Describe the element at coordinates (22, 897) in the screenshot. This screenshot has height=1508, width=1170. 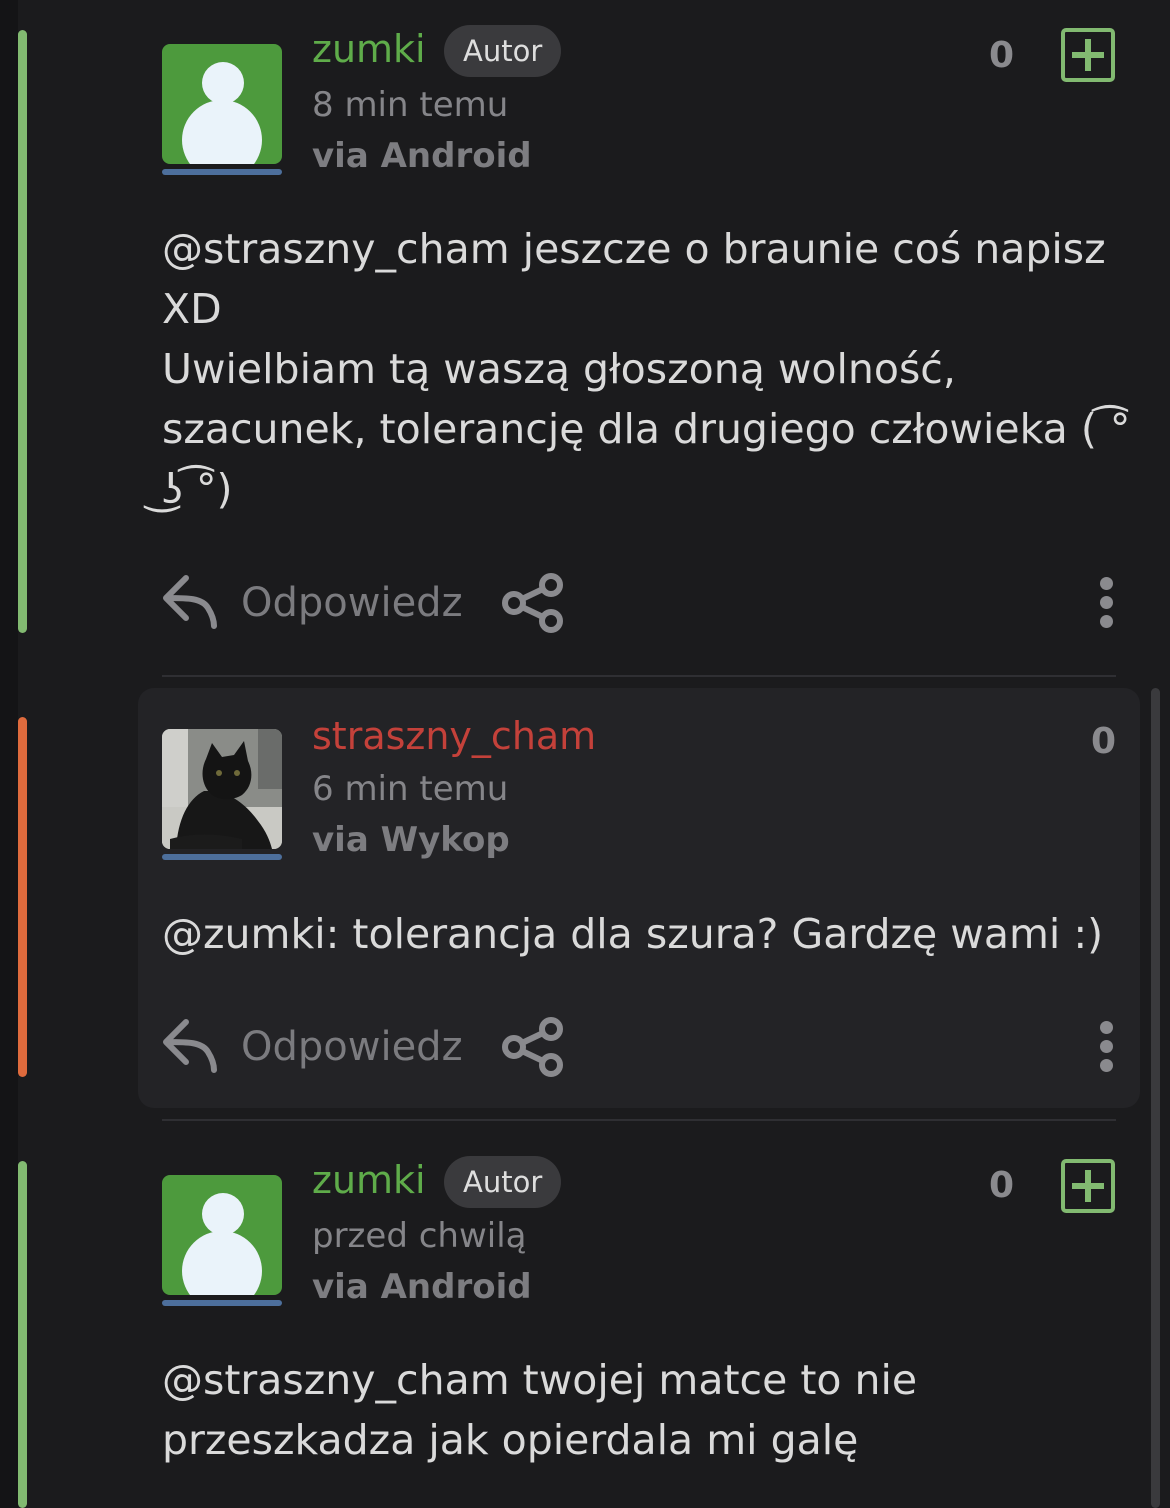
I see `thread-indicator-reply` at that location.